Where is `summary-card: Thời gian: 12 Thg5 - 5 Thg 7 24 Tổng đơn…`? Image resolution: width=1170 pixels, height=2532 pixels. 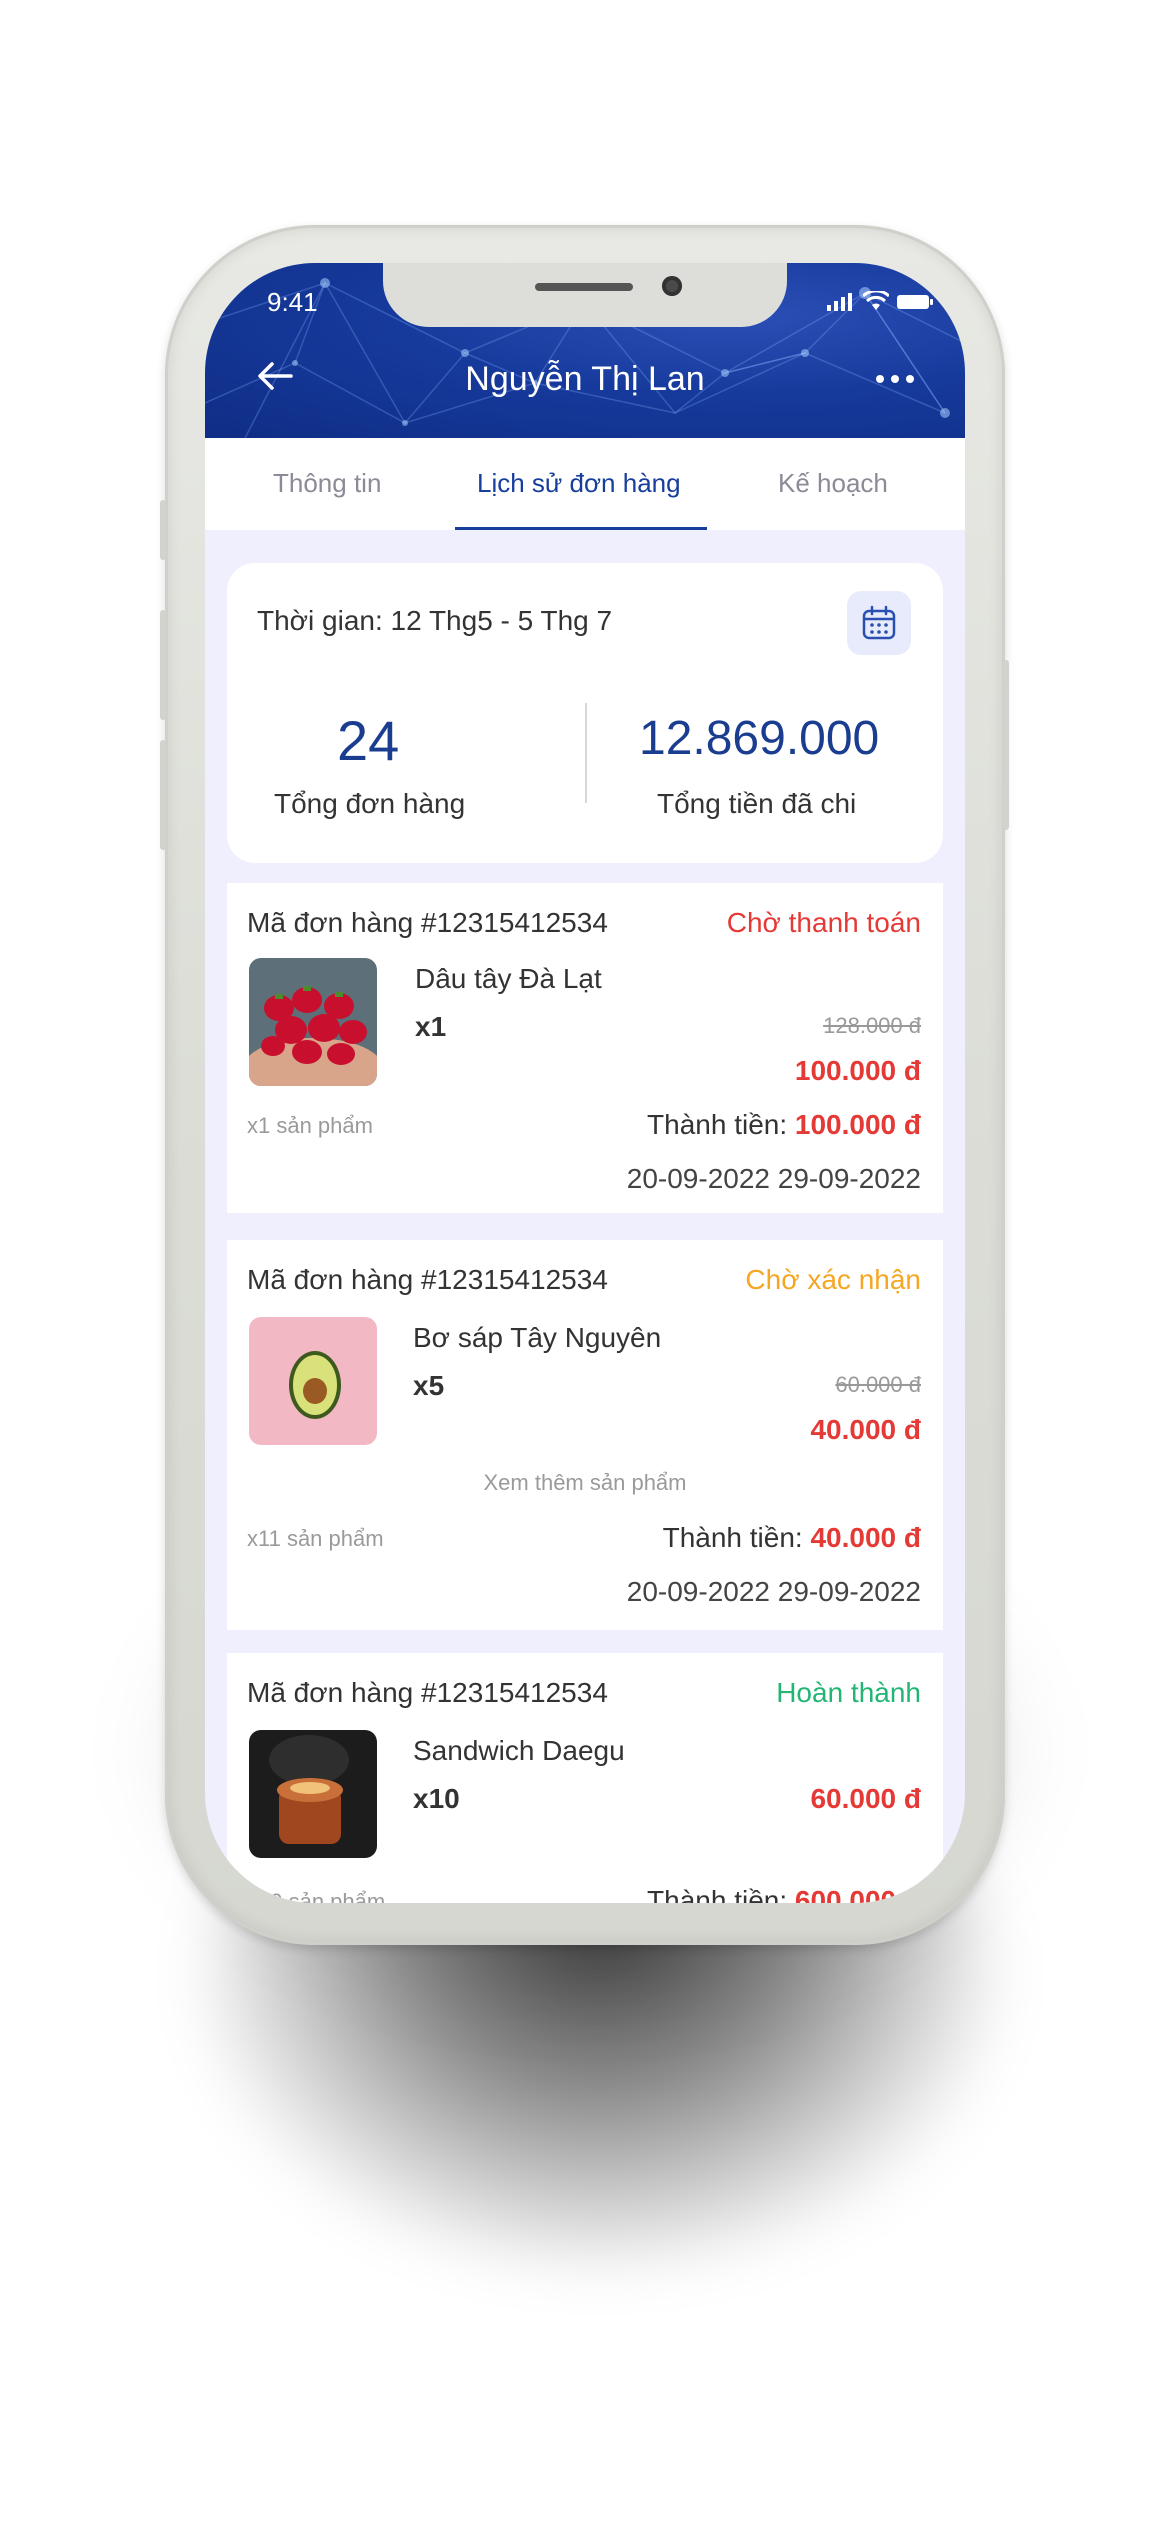
summary-card: Thời gian: 12 Thg5 - 5 Thg 7 24 Tổng đơn… is located at coordinates (585, 713).